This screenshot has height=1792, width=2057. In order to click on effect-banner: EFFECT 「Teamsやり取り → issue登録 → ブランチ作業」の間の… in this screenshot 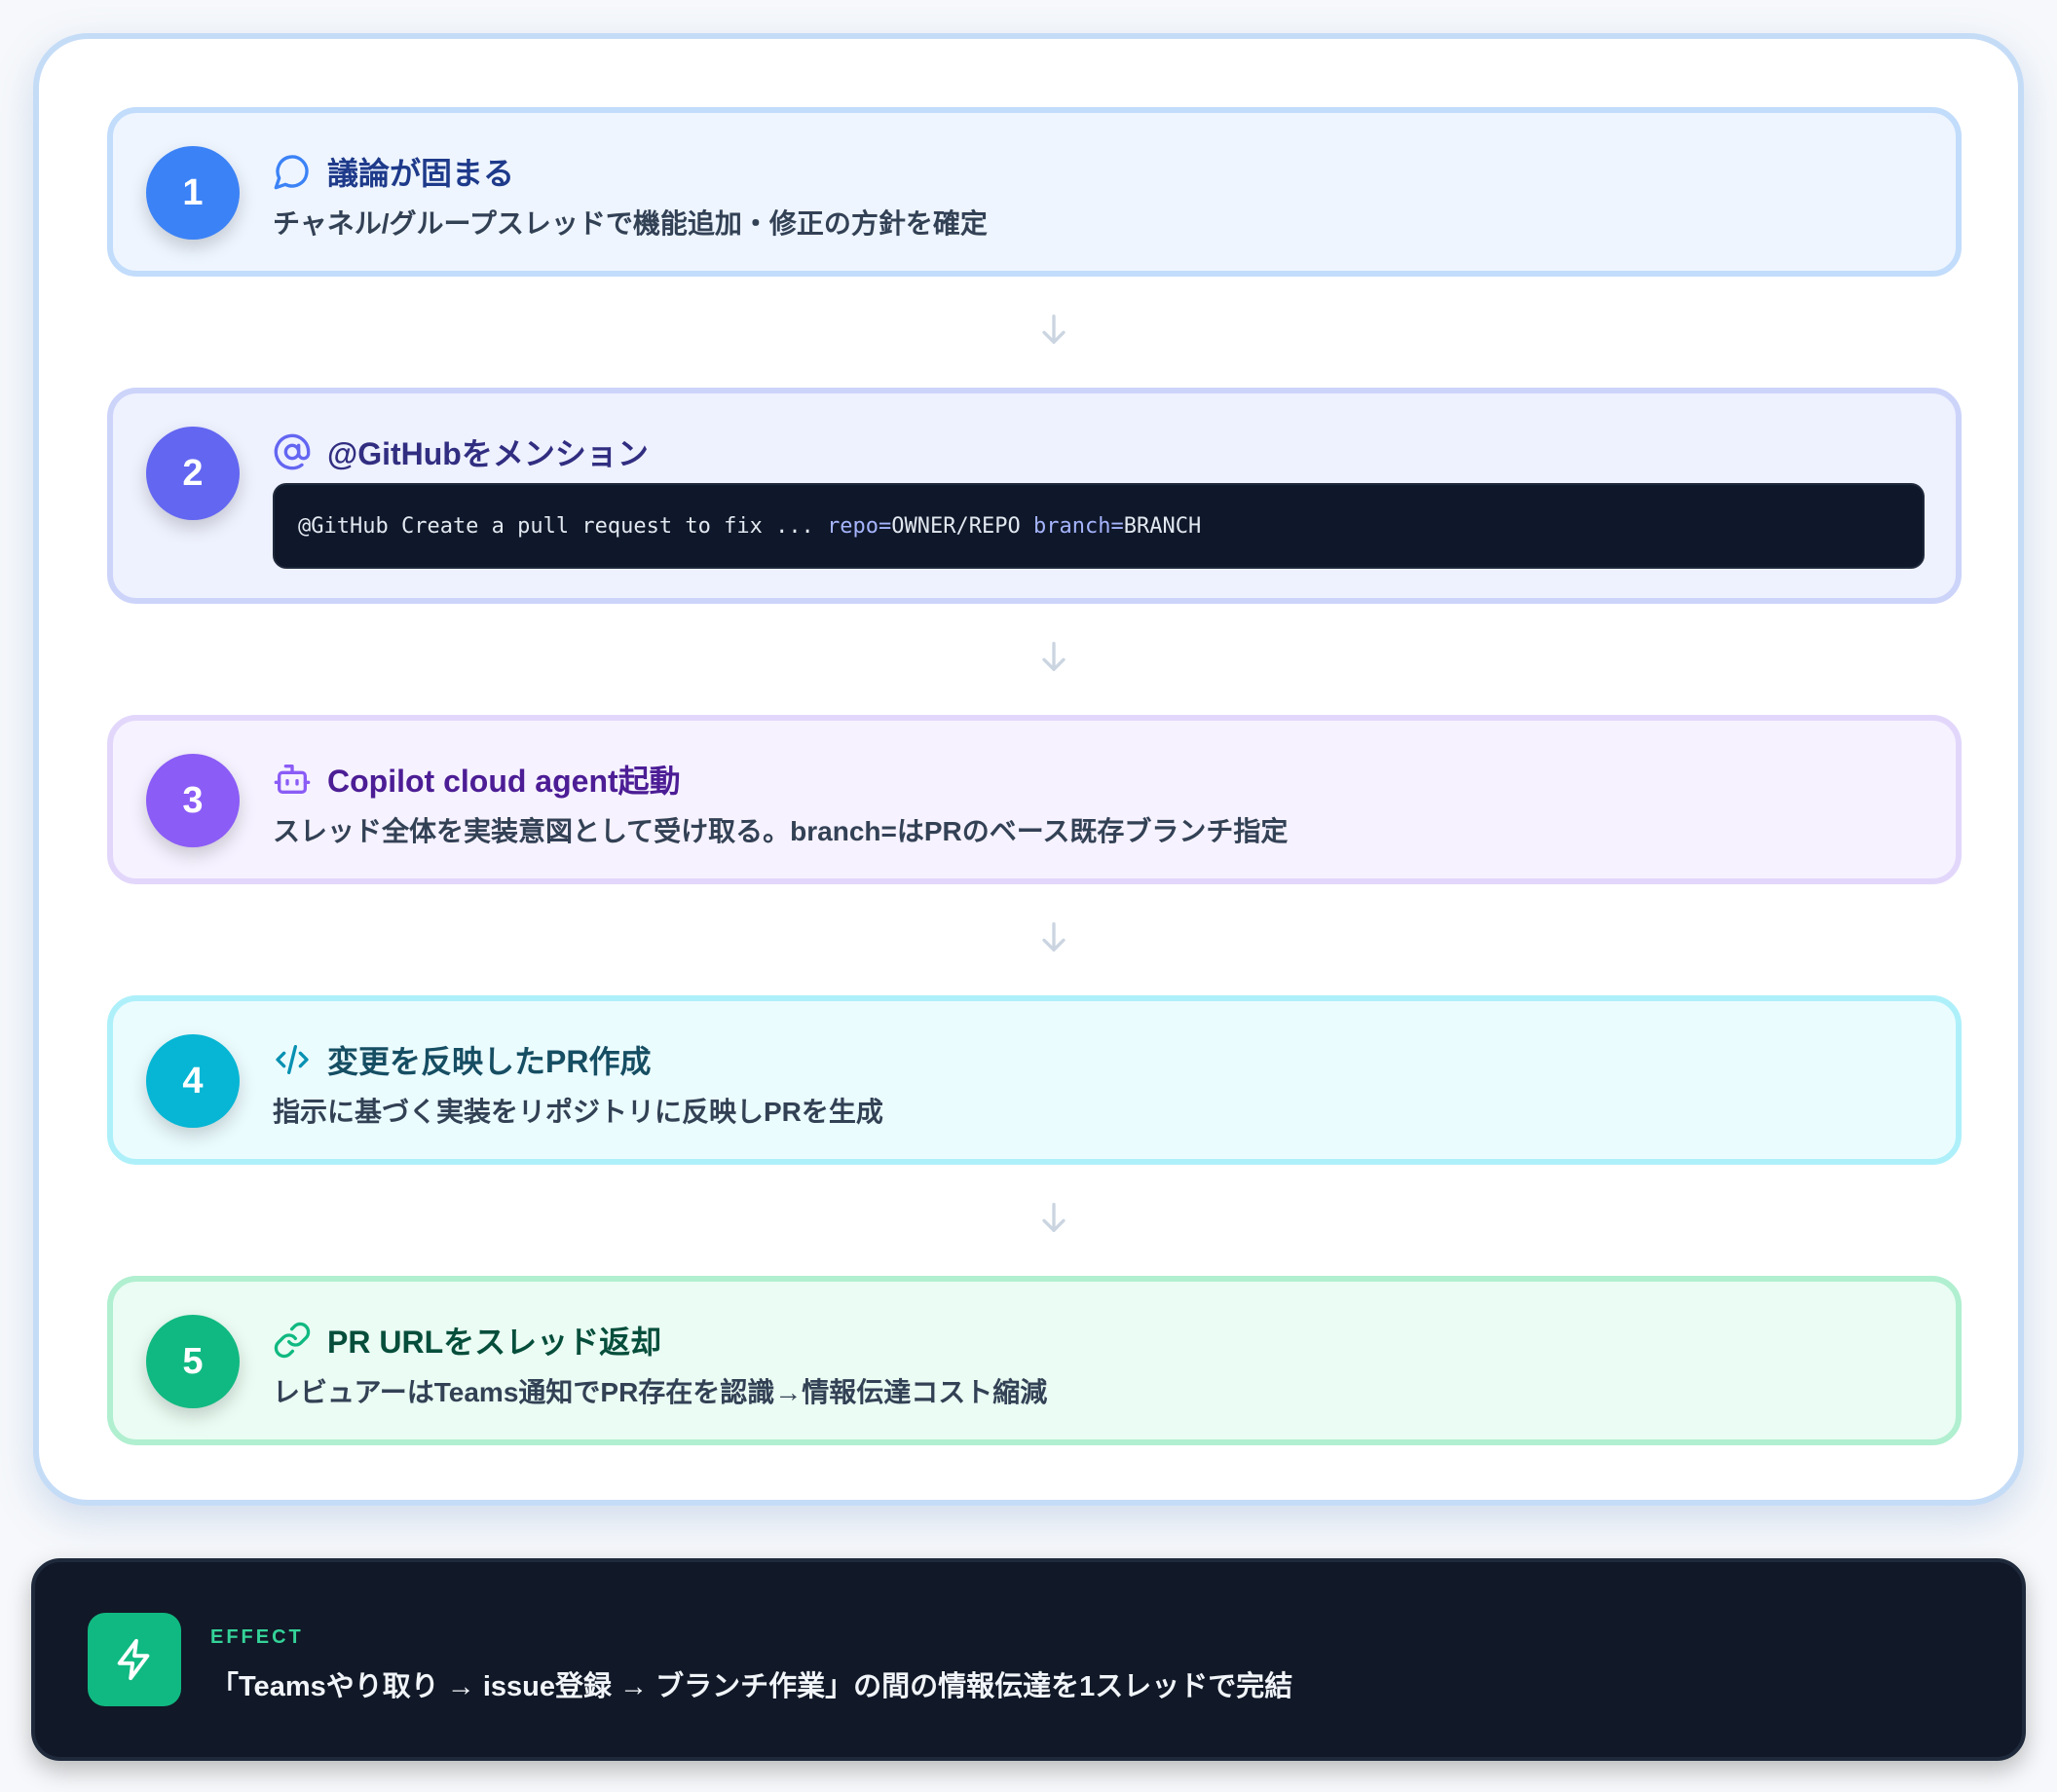, I will do `click(1028, 1659)`.